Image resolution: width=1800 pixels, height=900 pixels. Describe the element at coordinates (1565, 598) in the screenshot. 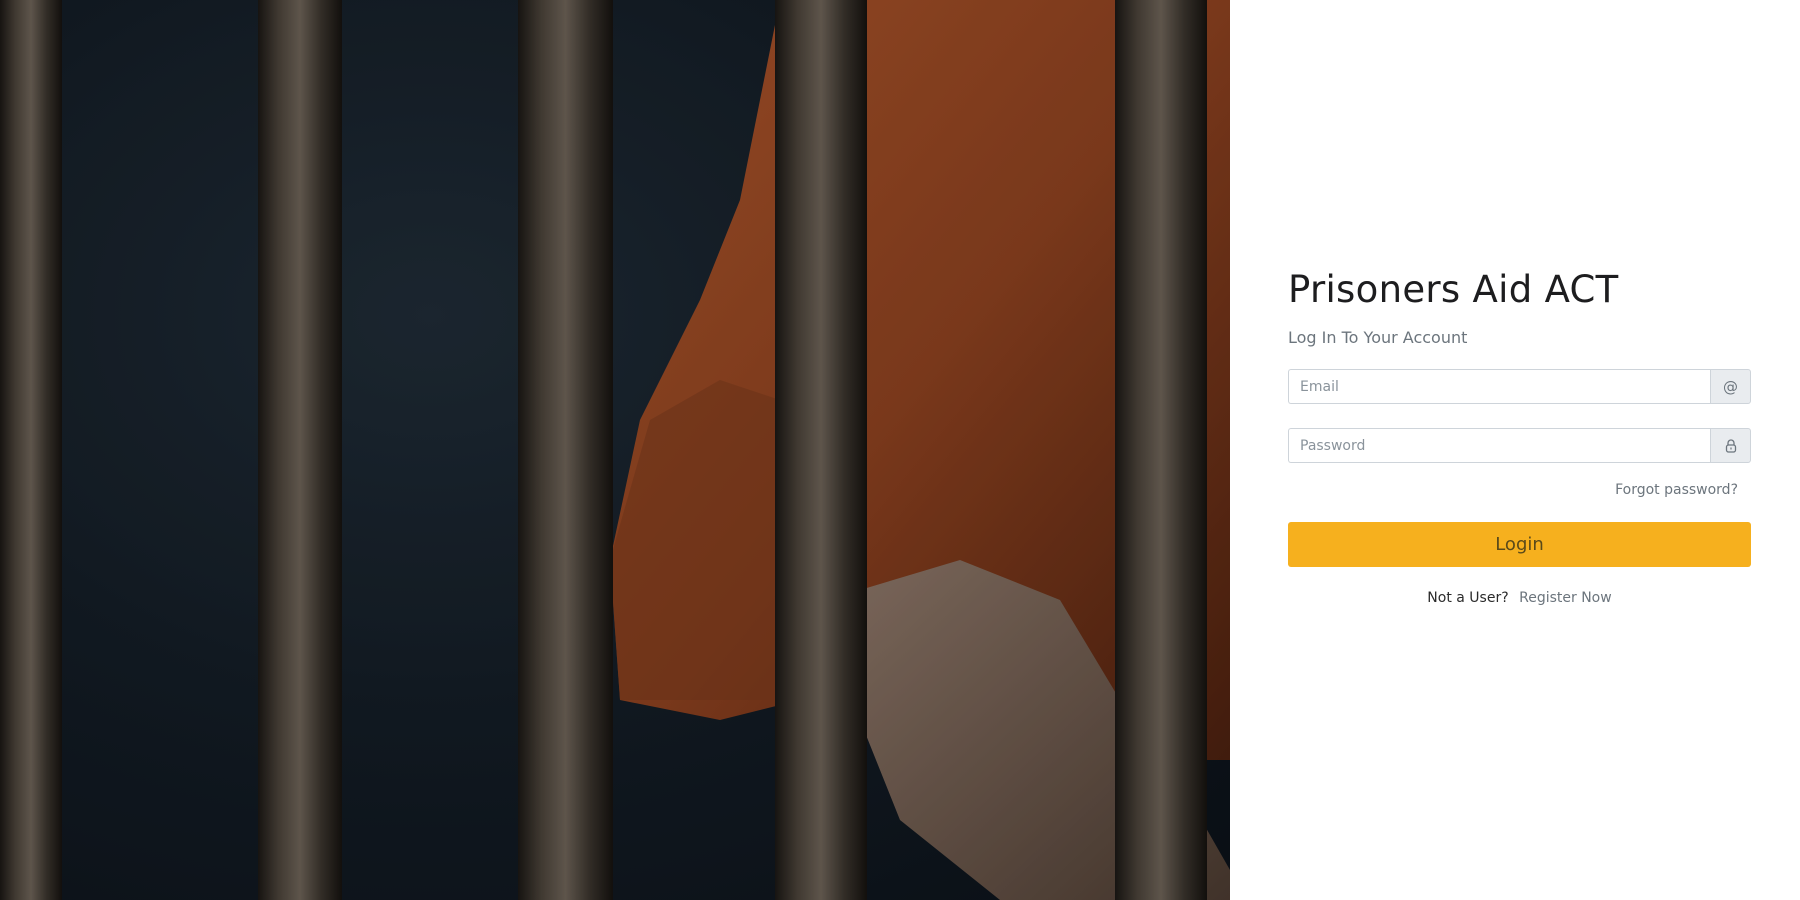

I see `register-link: Register Now` at that location.